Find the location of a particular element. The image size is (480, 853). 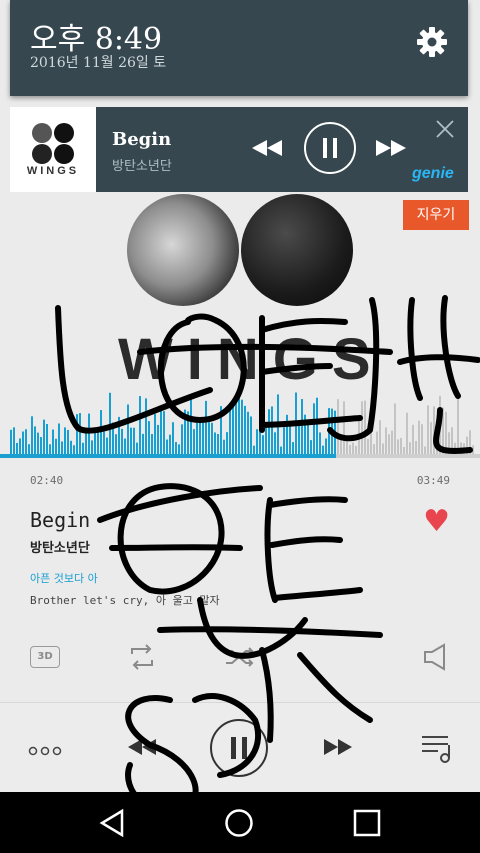

track-title: Begin is located at coordinates (60, 520).